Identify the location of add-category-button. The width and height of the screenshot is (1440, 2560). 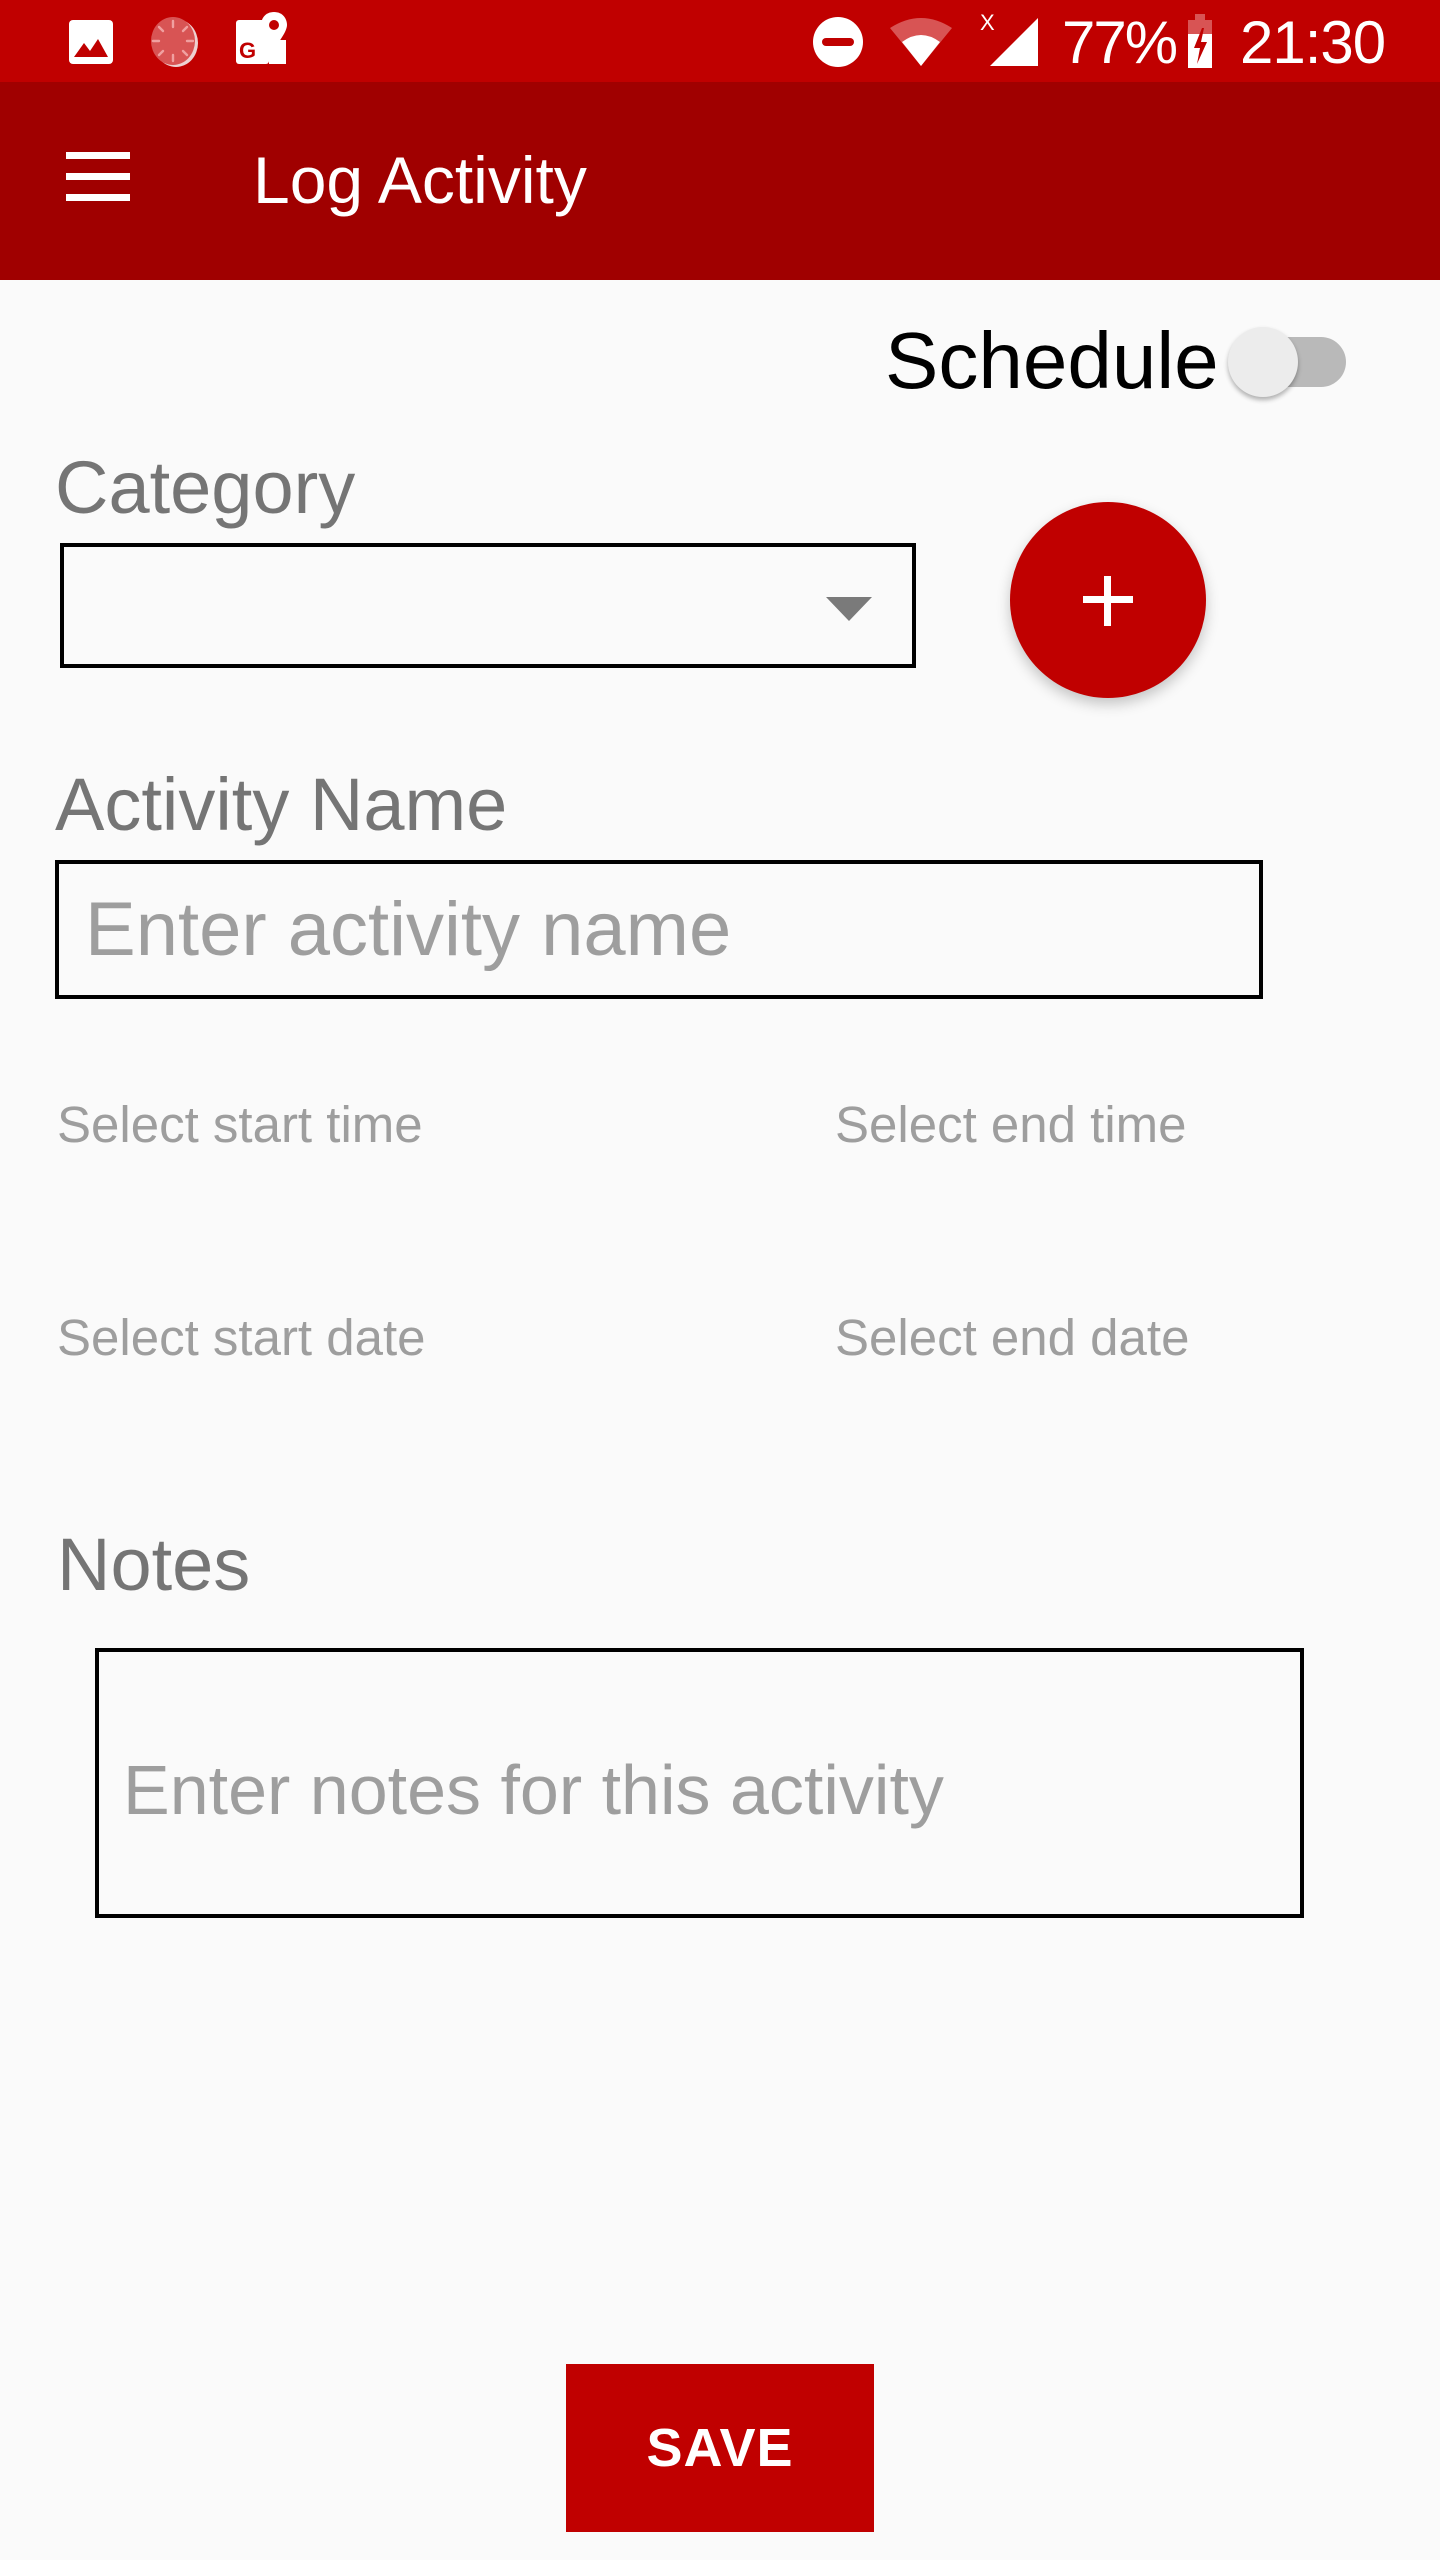
(1108, 600).